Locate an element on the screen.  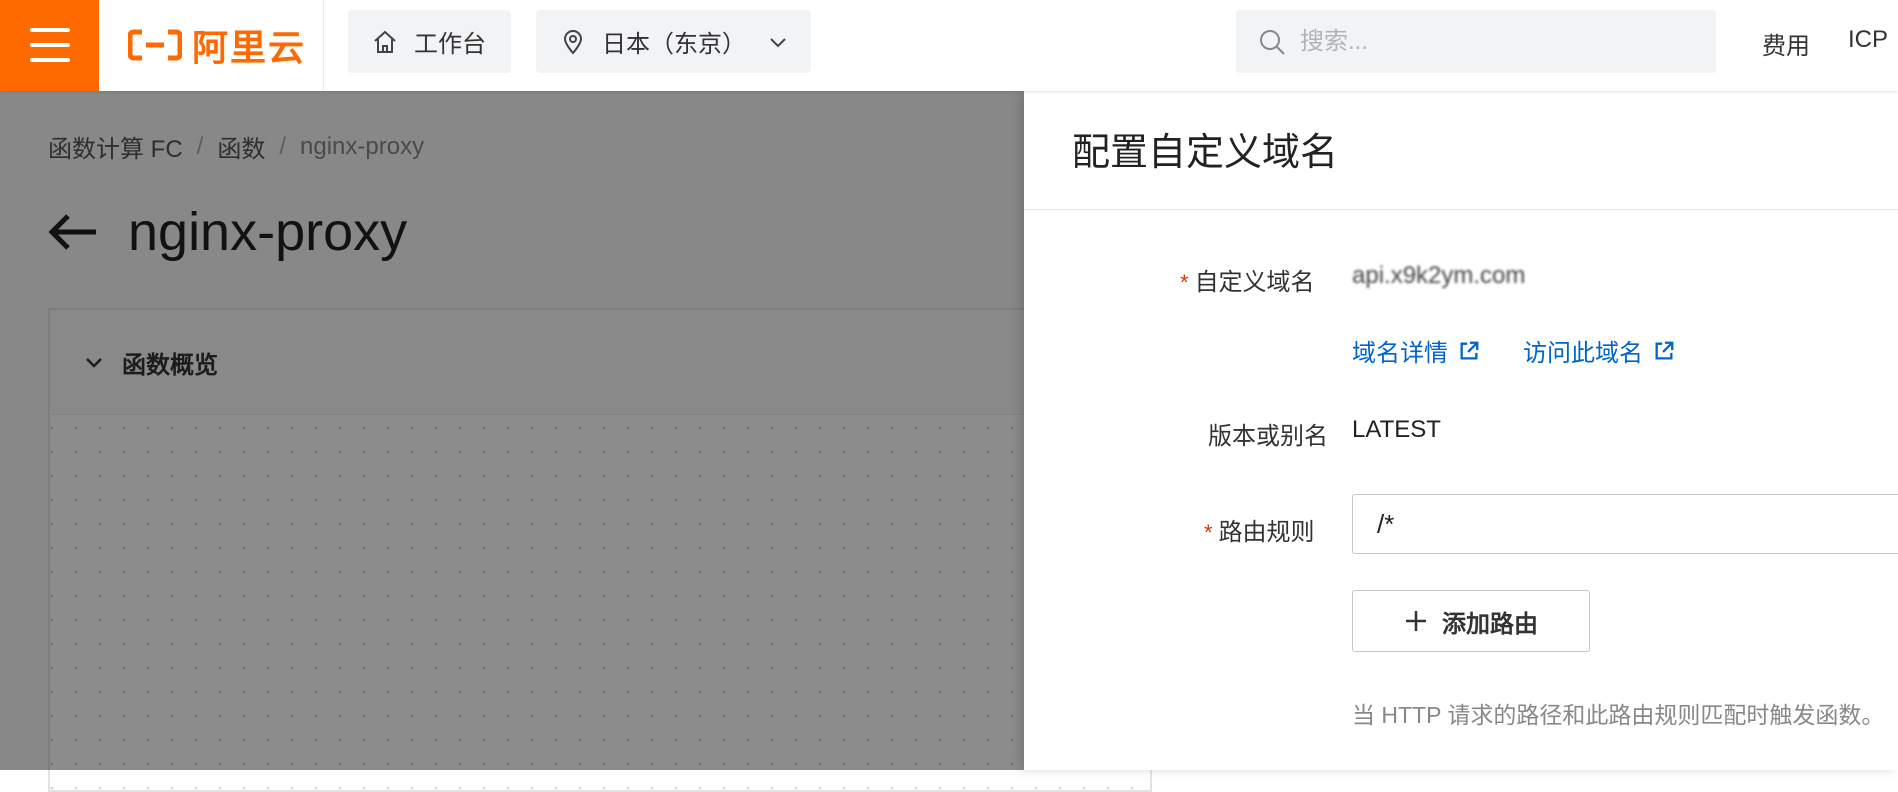
plus-icon is located at coordinates (1416, 621).